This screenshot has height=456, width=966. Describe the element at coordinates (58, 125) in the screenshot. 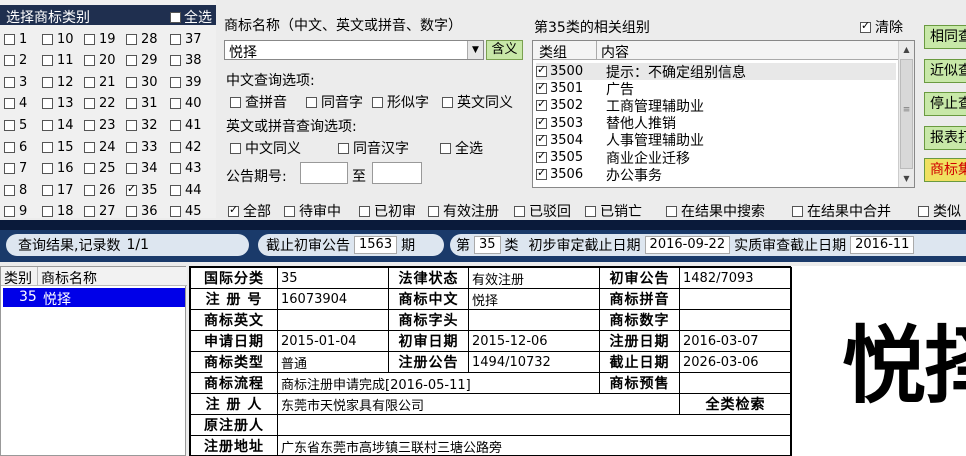

I see `category-option-14: 14` at that location.